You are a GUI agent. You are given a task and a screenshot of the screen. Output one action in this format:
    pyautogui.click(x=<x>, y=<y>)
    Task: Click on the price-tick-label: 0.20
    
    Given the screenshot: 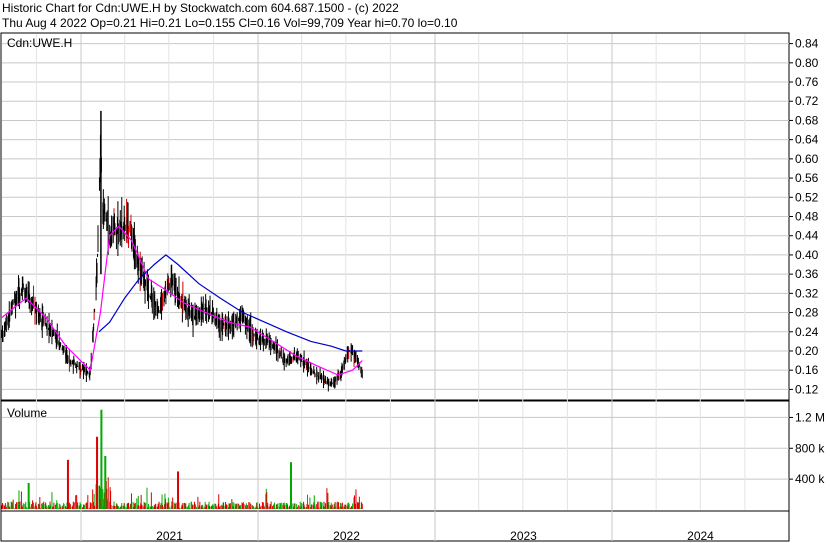 What is the action you would take?
    pyautogui.click(x=807, y=351)
    